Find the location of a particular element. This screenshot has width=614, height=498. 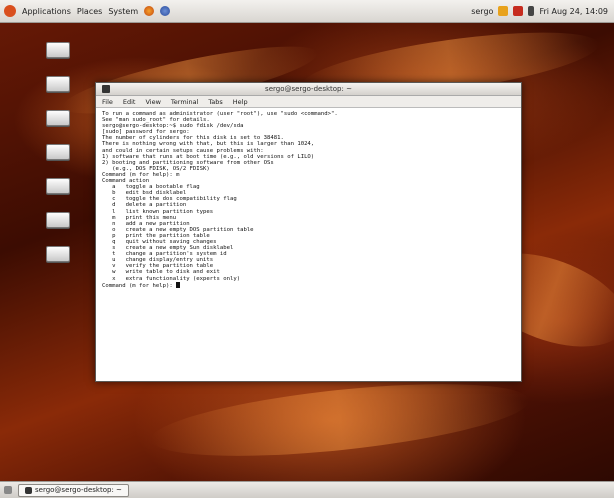

menu-tabs: Tabs is located at coordinates (215, 102).